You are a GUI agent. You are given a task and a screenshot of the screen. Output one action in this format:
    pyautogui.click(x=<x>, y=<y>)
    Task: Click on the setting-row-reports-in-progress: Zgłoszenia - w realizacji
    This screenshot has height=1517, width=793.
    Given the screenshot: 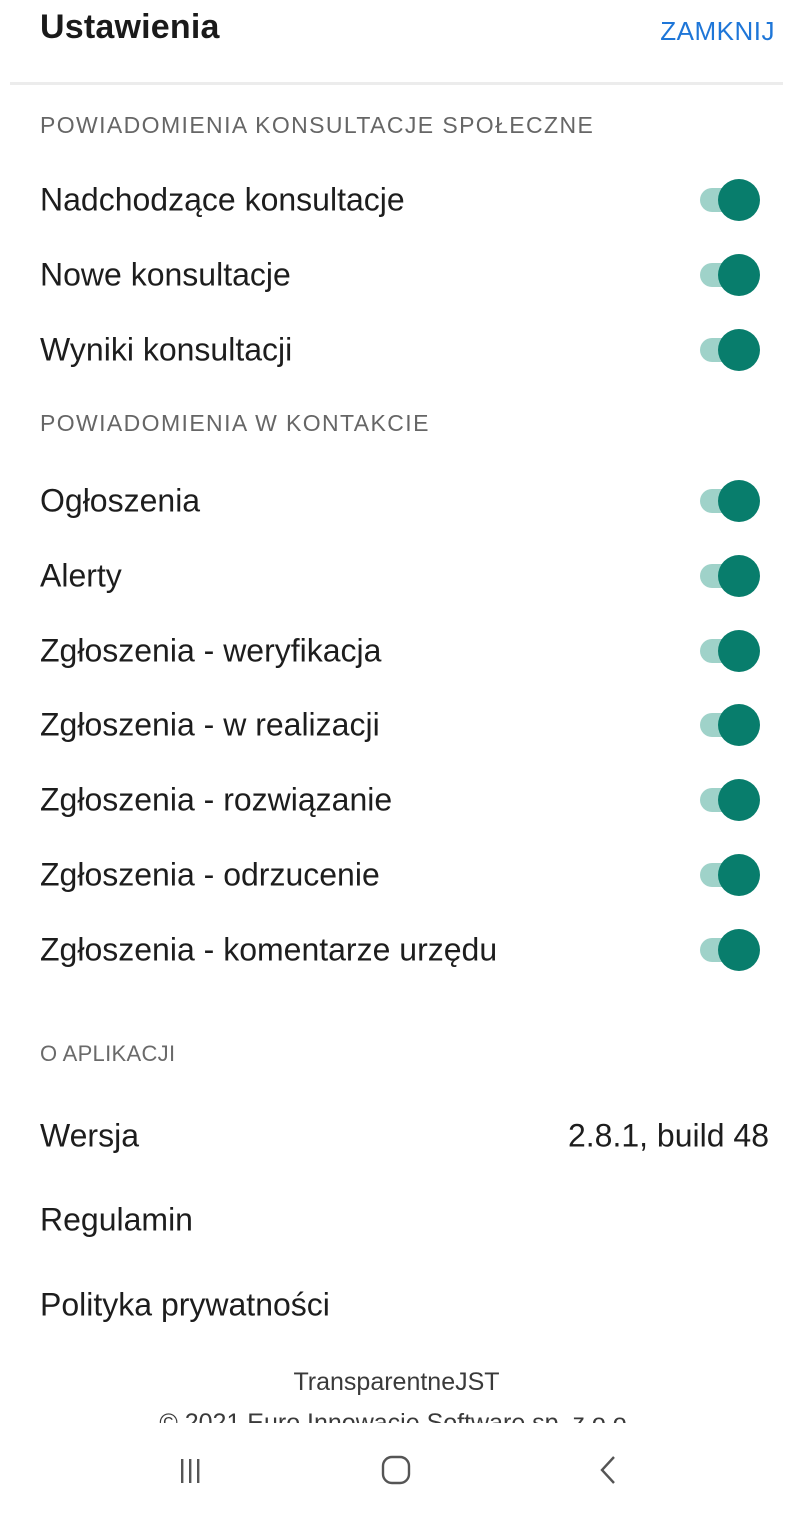 What is the action you would take?
    pyautogui.click(x=396, y=725)
    